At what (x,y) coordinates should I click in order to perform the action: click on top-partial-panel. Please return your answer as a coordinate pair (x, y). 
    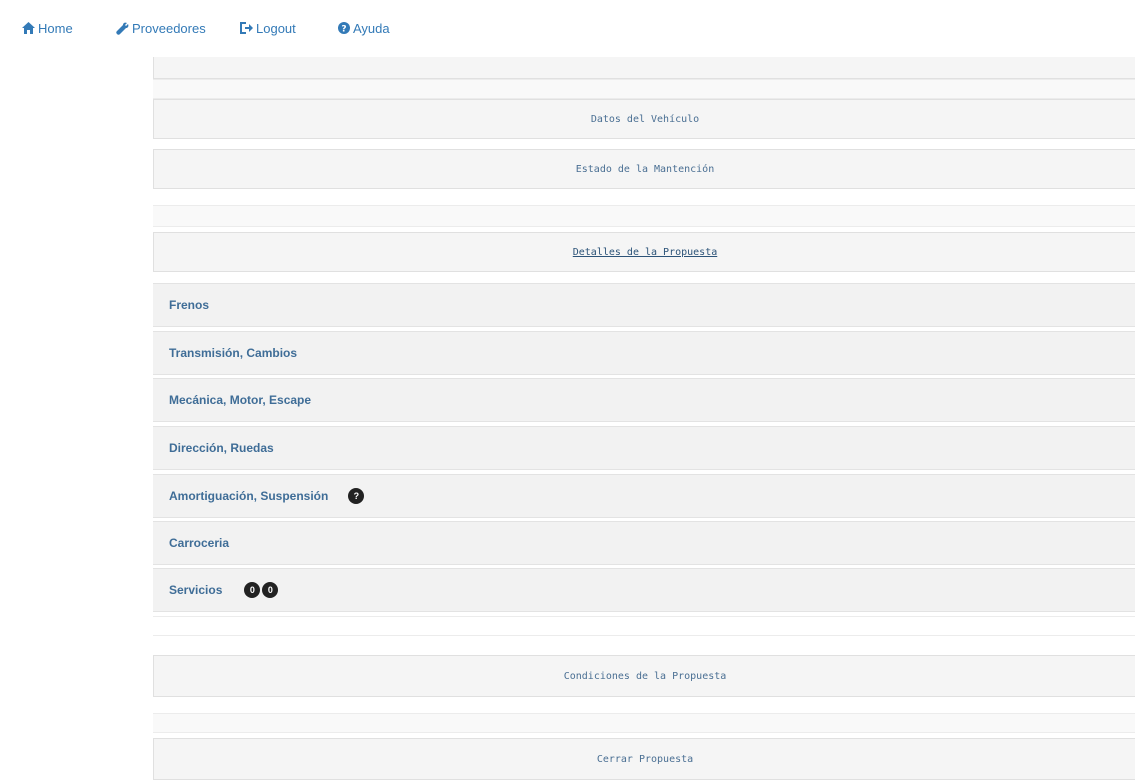
    Looking at the image, I should click on (644, 68).